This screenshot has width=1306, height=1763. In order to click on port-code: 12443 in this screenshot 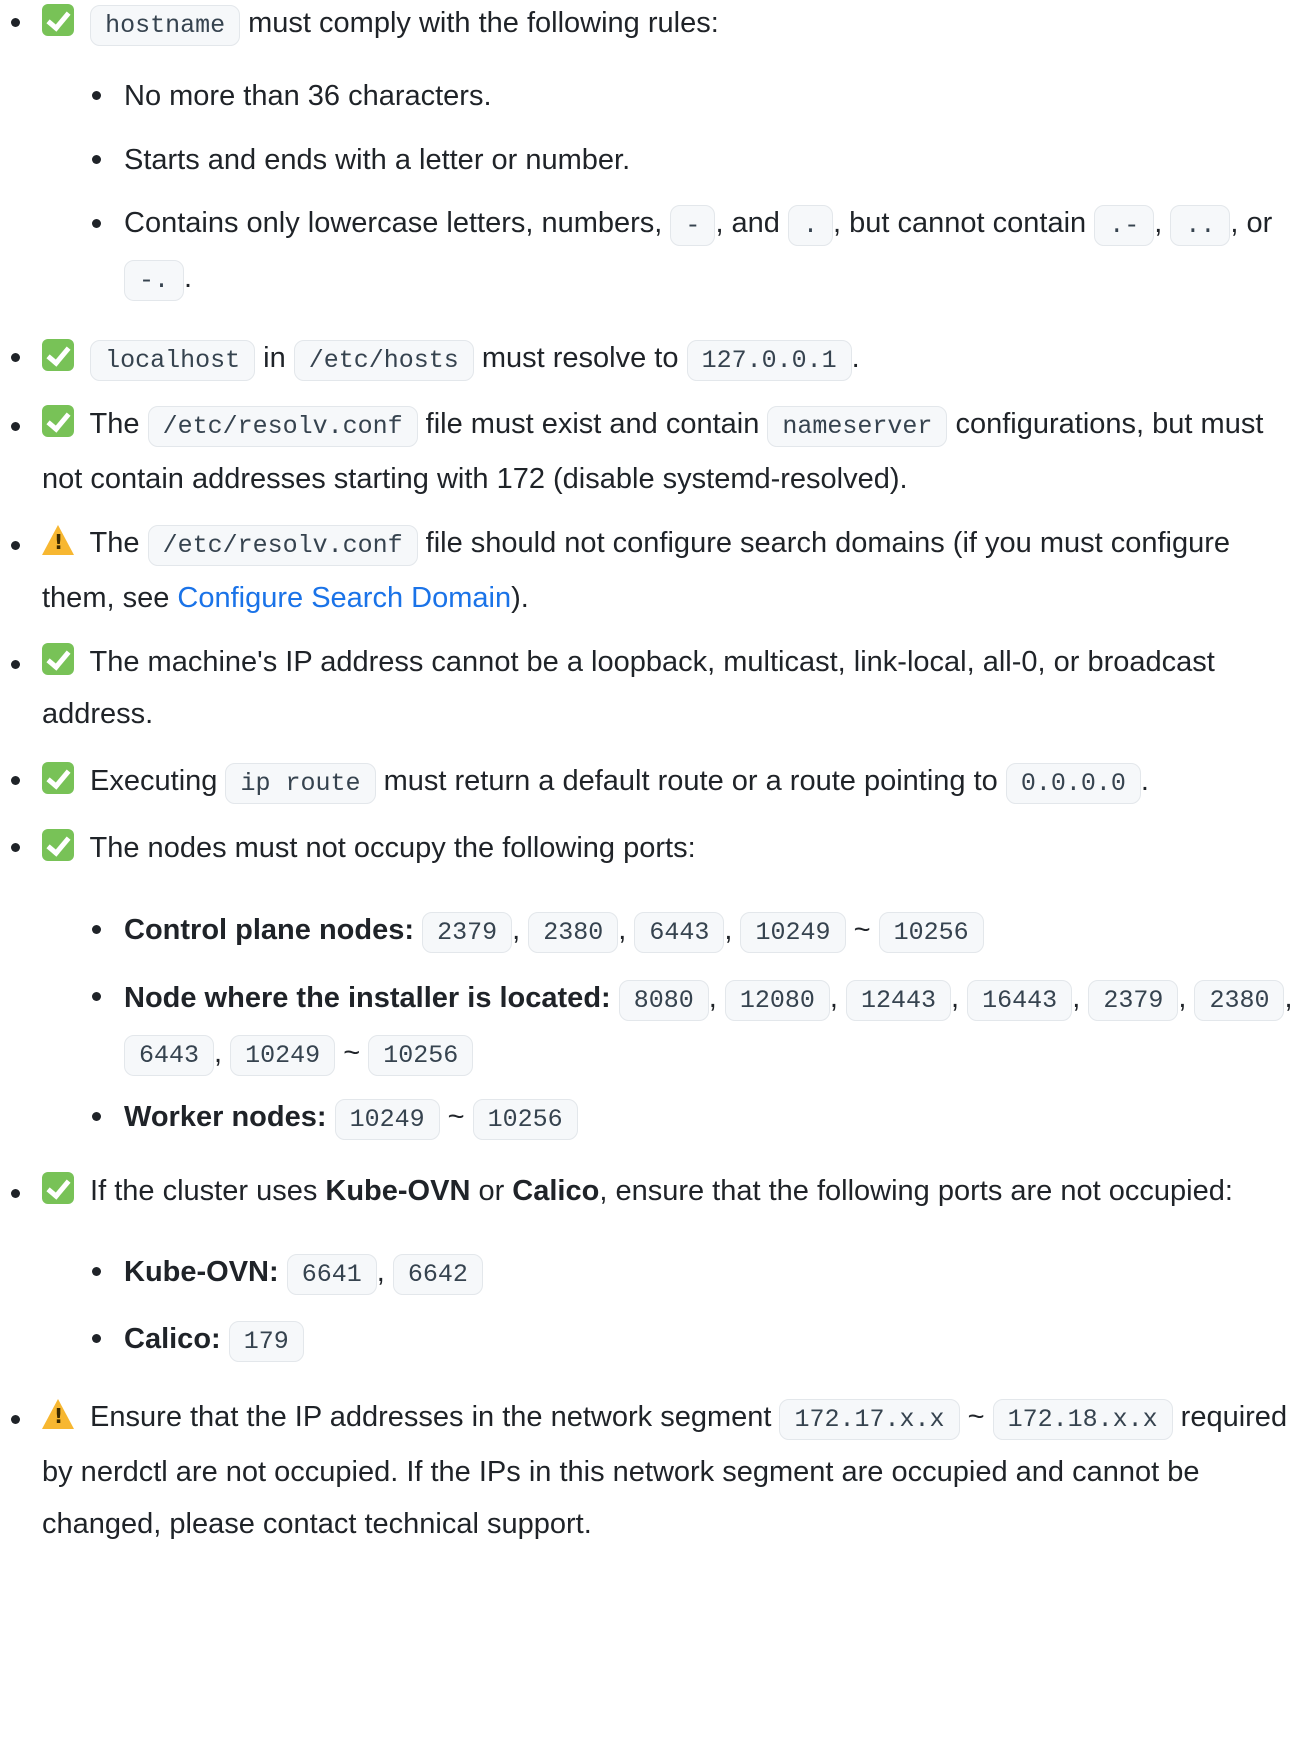, I will do `click(899, 1000)`.